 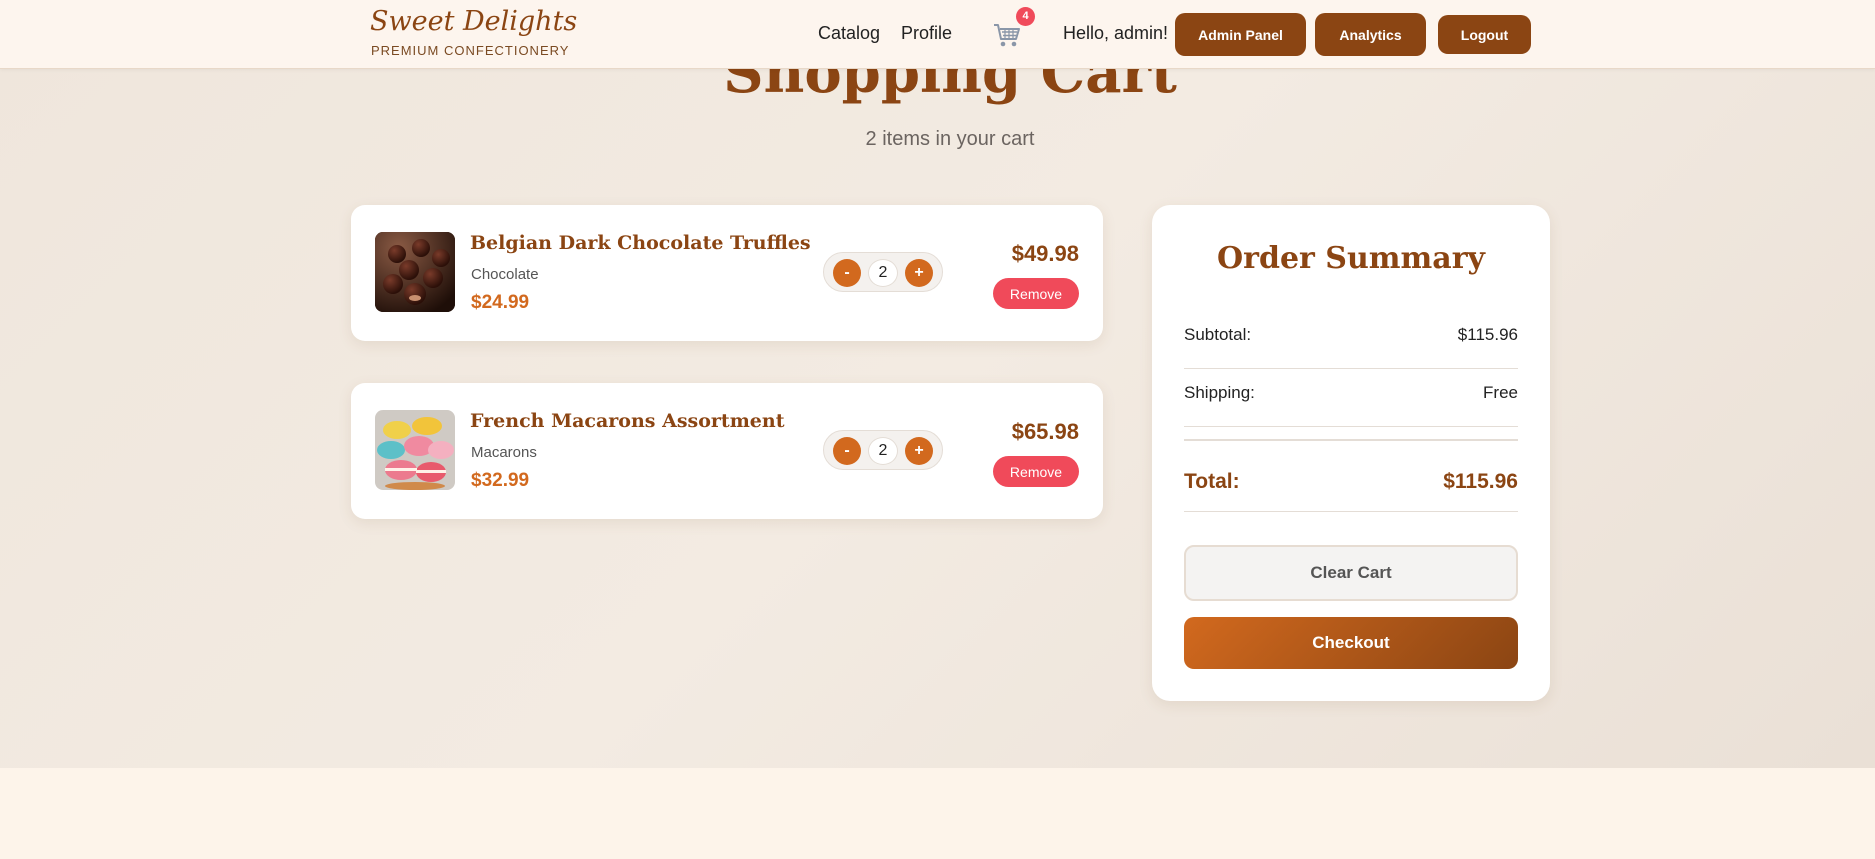 I want to click on logout-button: Logout, so click(x=1484, y=34).